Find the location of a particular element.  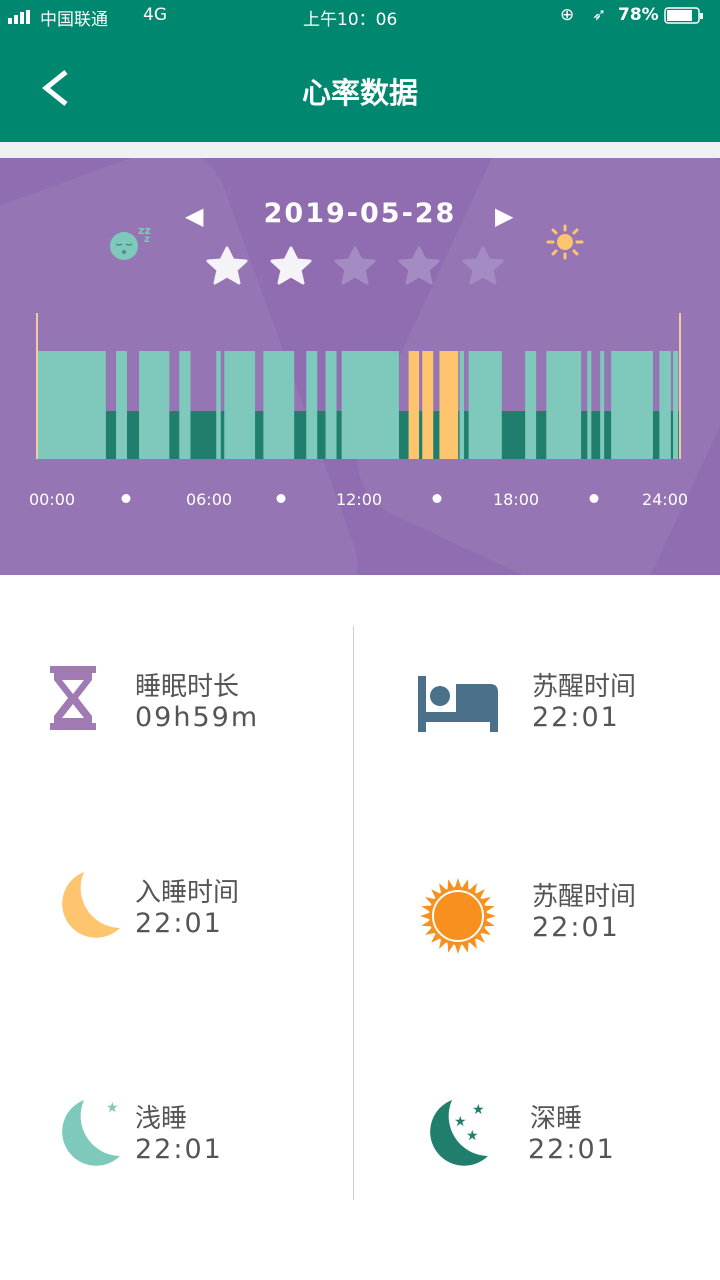

location-icon: ➶ is located at coordinates (599, 15).